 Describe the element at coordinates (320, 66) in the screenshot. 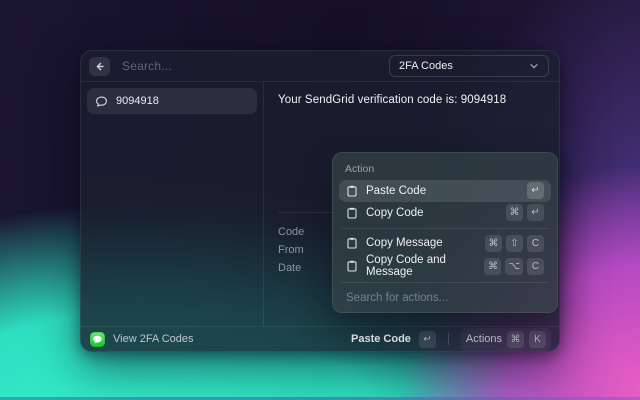

I see `header: Search... 2FA Codes` at that location.